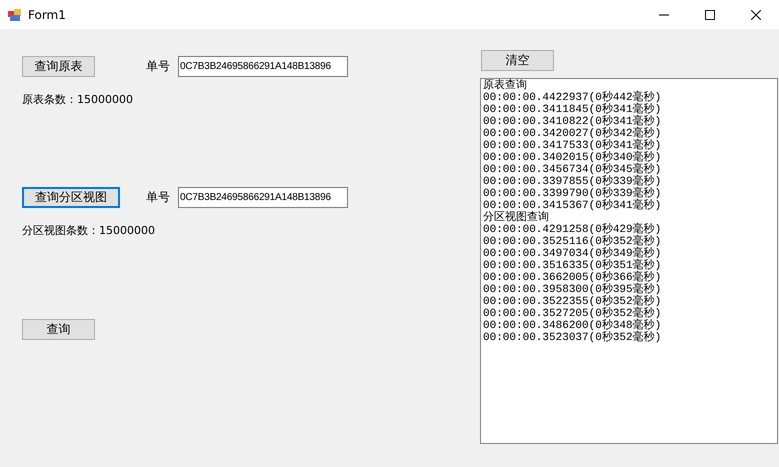 The width and height of the screenshot is (779, 467). Describe the element at coordinates (15, 15) in the screenshot. I see `app-icon` at that location.